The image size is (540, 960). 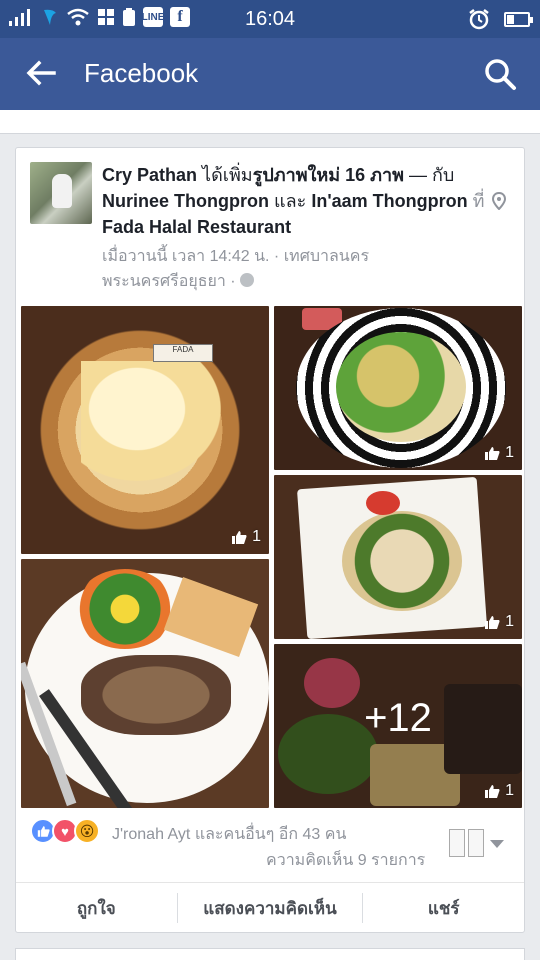 I want to click on alarm-icon, so click(x=479, y=19).